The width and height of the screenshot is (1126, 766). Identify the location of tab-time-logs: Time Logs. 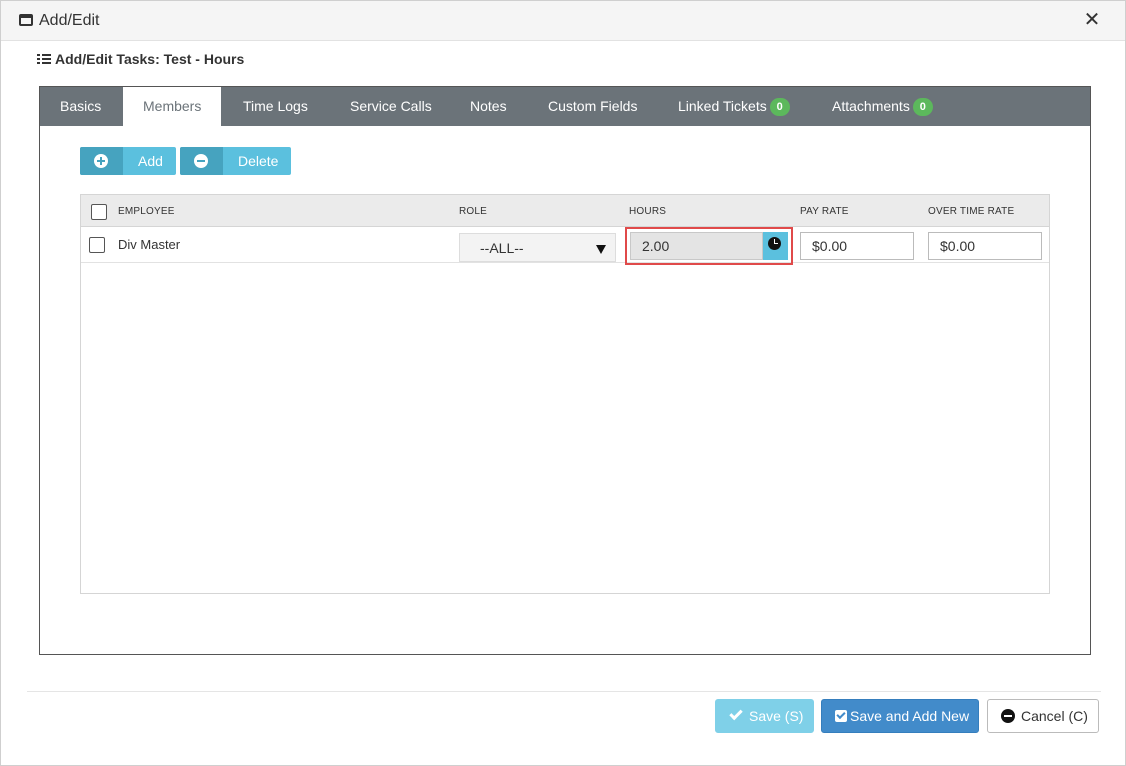
(275, 106).